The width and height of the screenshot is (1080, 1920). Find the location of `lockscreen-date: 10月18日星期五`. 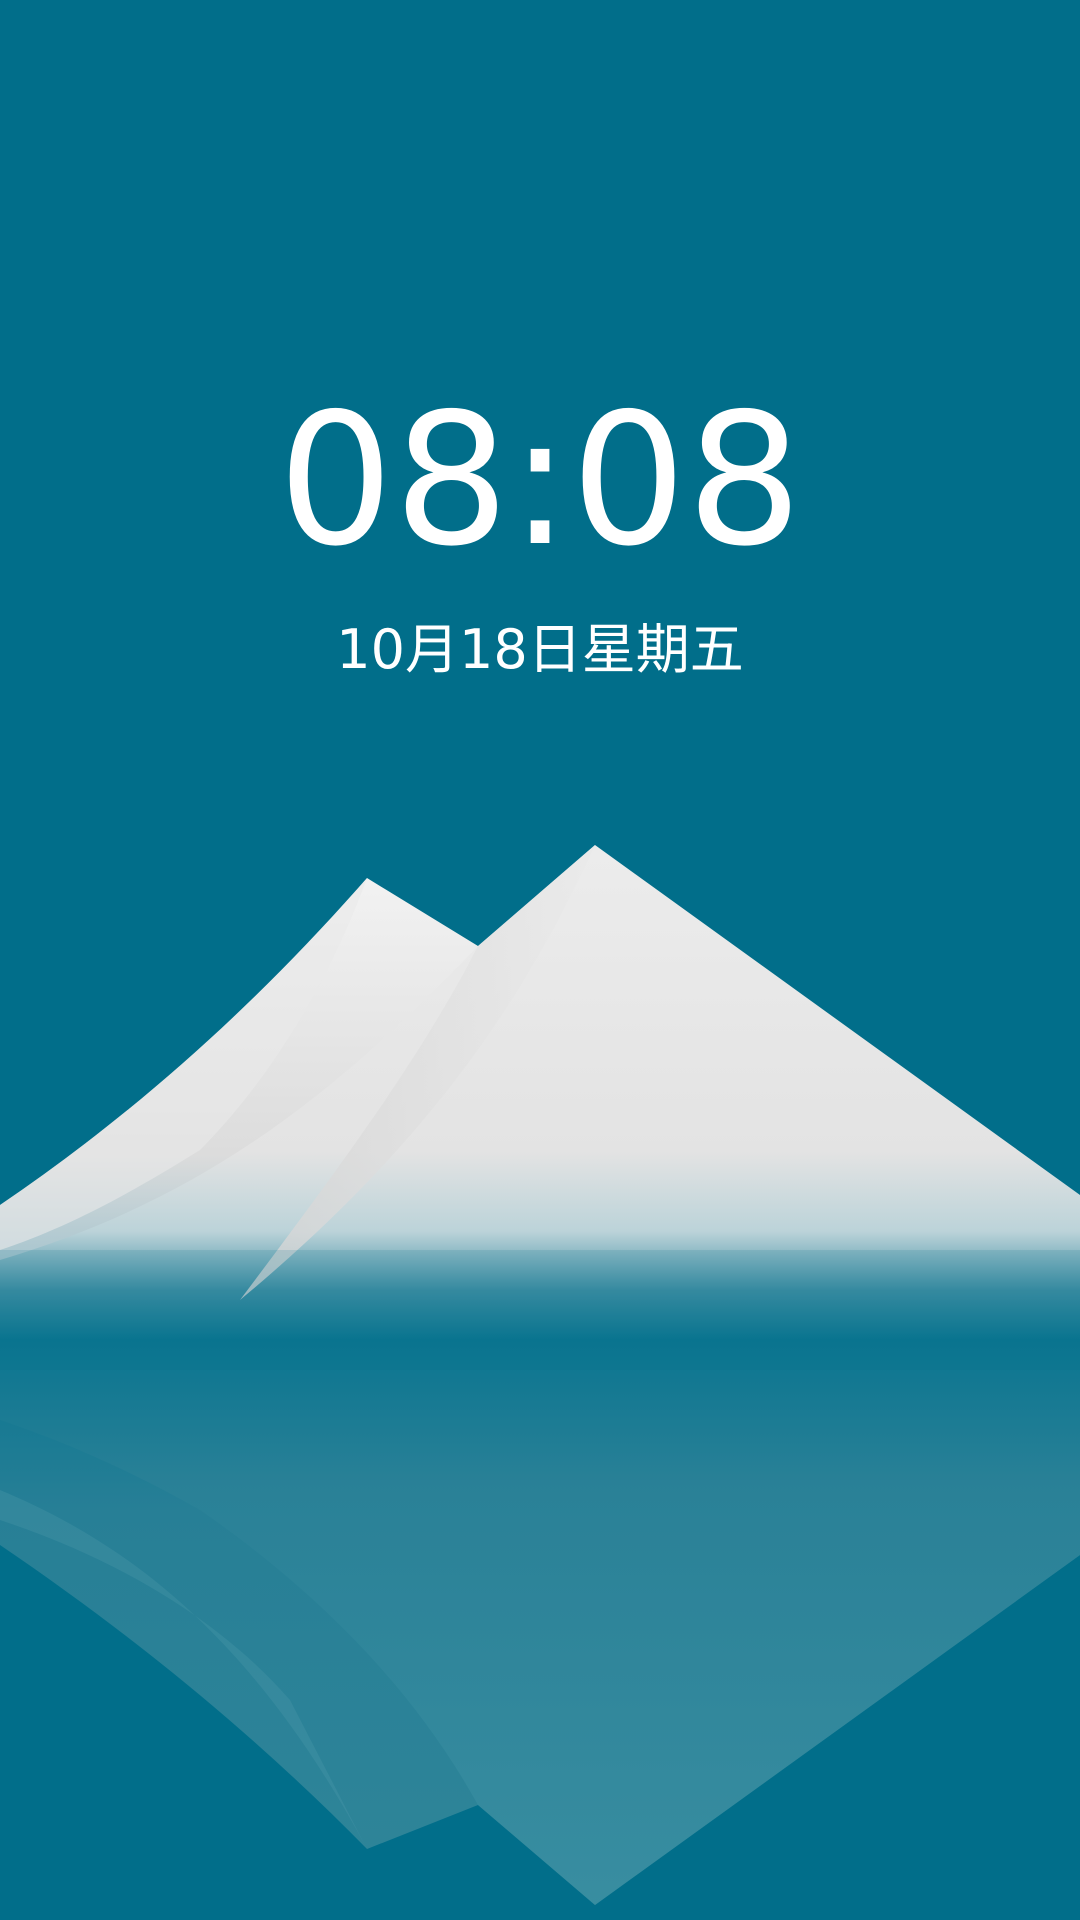

lockscreen-date: 10月18日星期五 is located at coordinates (540, 649).